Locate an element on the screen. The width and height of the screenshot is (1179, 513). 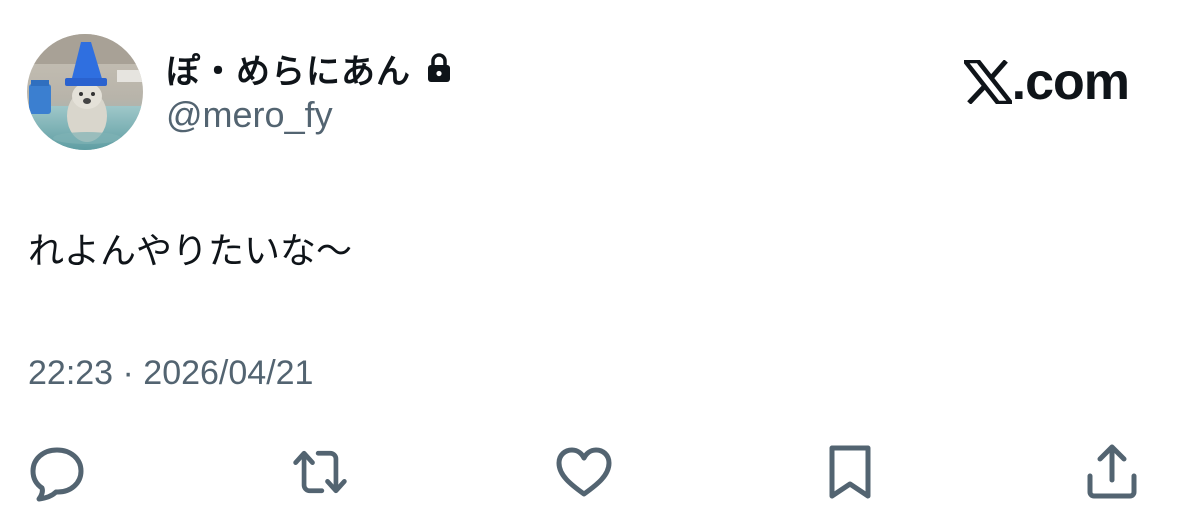
user-handle: @mero_fy is located at coordinates (249, 115).